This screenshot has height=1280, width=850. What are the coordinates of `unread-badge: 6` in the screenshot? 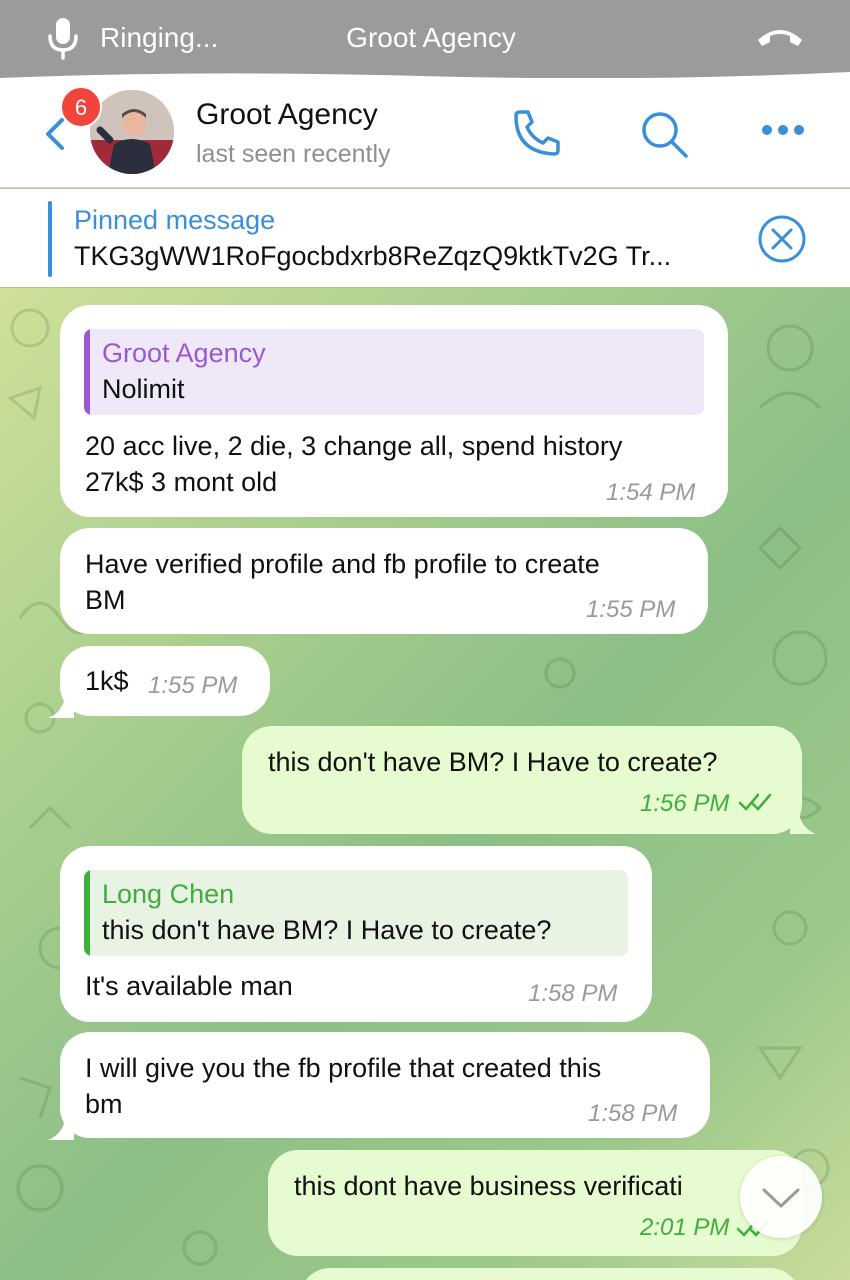 It's located at (81, 107).